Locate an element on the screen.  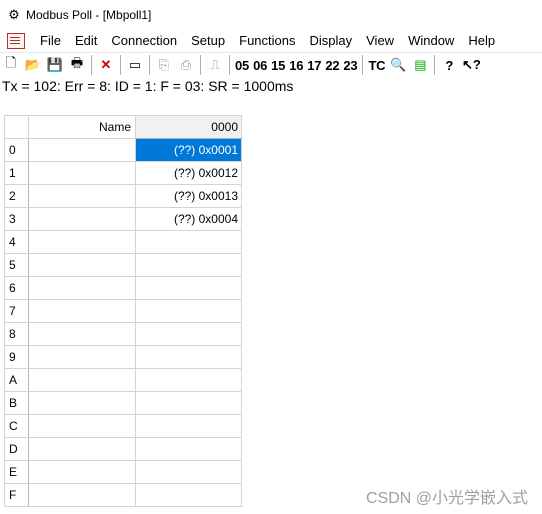
table-row: 1 (??) 0x0012 is located at coordinates (123, 173).